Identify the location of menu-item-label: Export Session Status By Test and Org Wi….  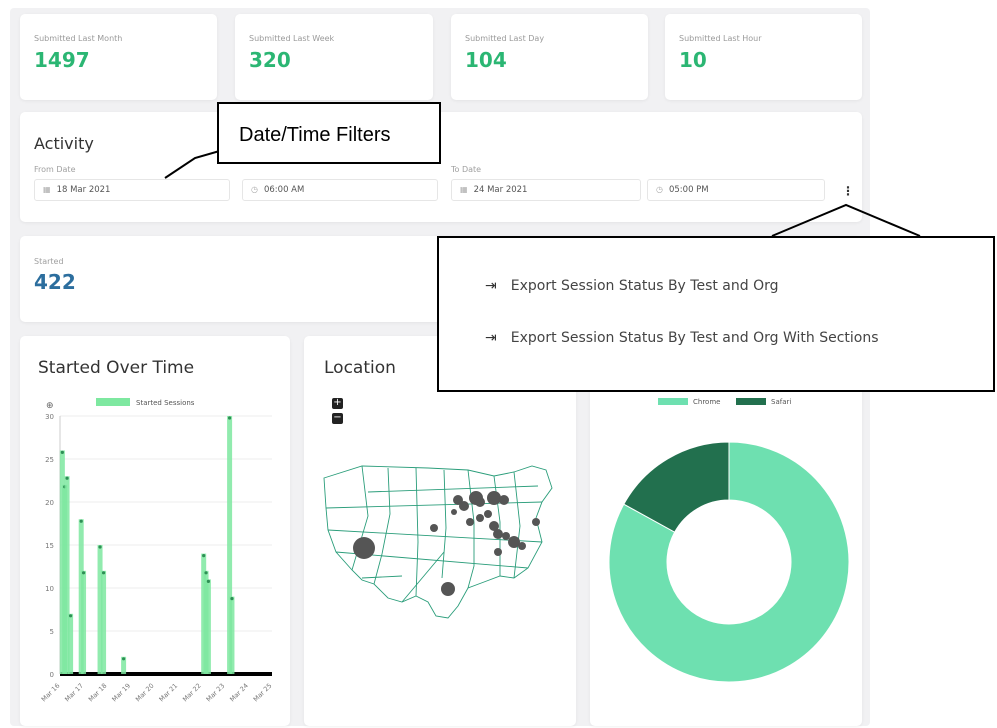
(694, 338).